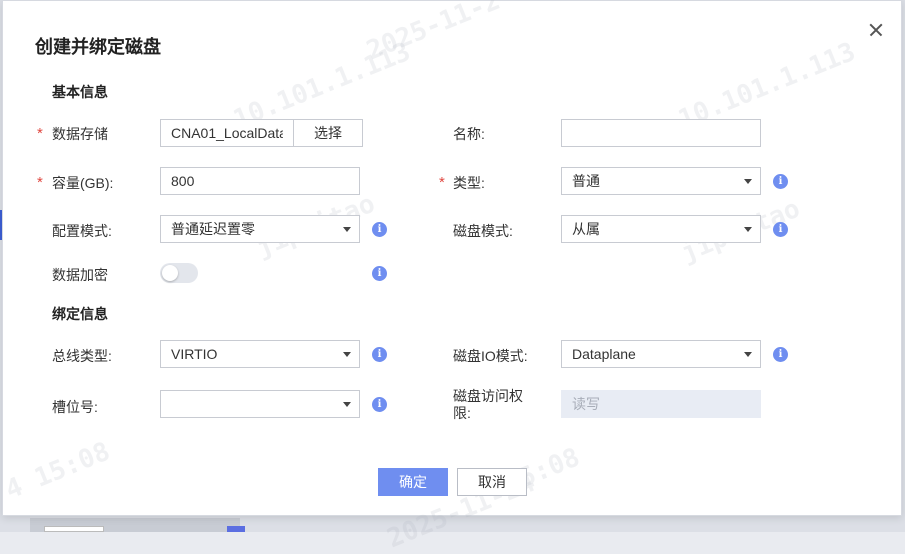 The height and width of the screenshot is (554, 905). I want to click on type-label: 类型:, so click(469, 183).